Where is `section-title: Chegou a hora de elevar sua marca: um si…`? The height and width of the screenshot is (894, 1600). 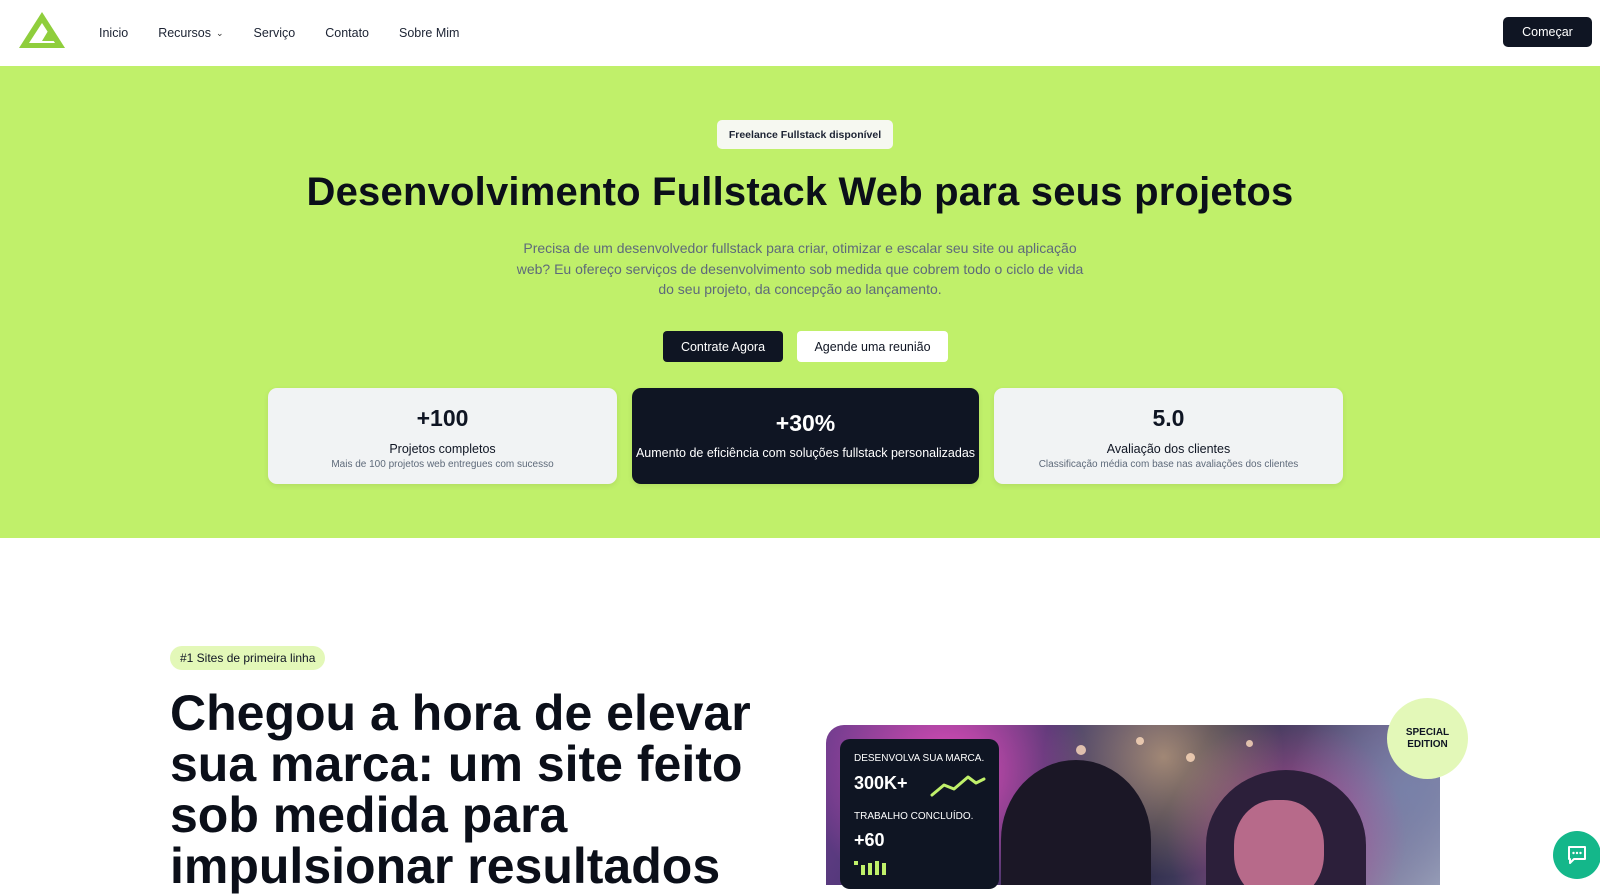
section-title: Chegou a hora de elevar sua marca: um si… is located at coordinates (460, 789).